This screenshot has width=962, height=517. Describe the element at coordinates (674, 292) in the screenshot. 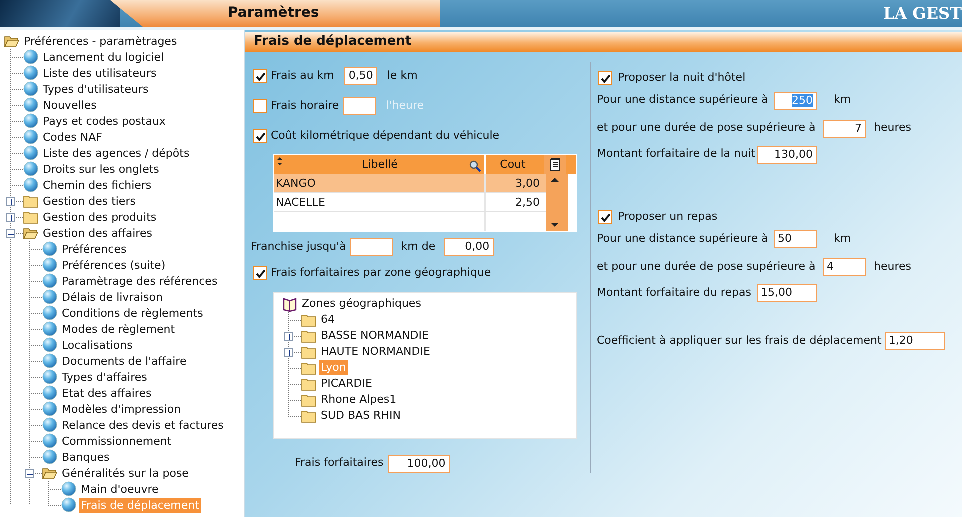

I see `field-label: Montant forfaitaire du repas` at that location.